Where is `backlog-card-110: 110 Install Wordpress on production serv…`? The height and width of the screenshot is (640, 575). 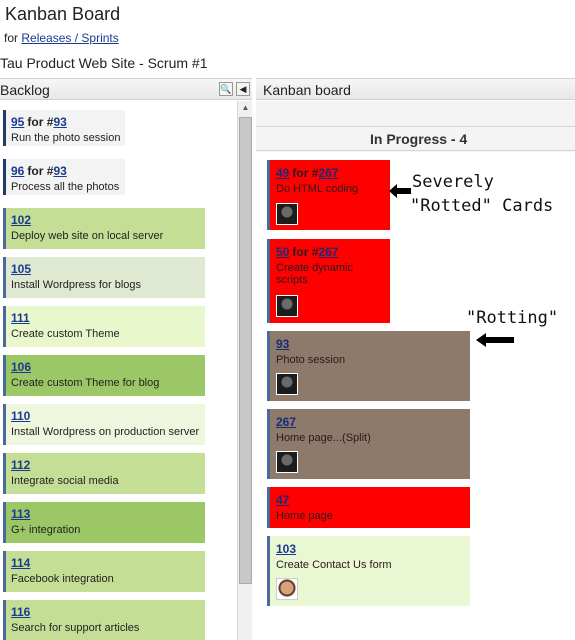
backlog-card-110: 110 Install Wordpress on production serv… is located at coordinates (104, 424).